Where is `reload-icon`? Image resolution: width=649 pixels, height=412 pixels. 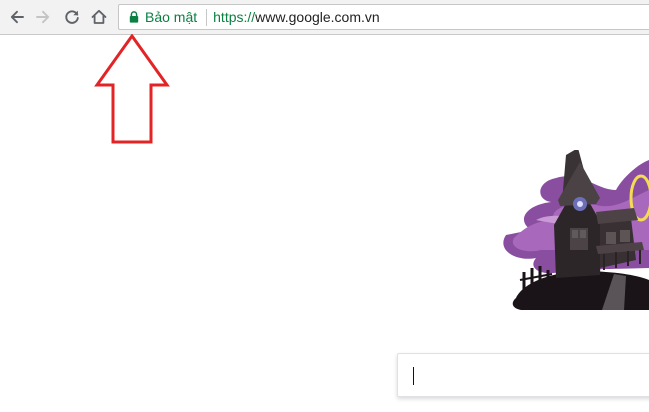 reload-icon is located at coordinates (72, 17).